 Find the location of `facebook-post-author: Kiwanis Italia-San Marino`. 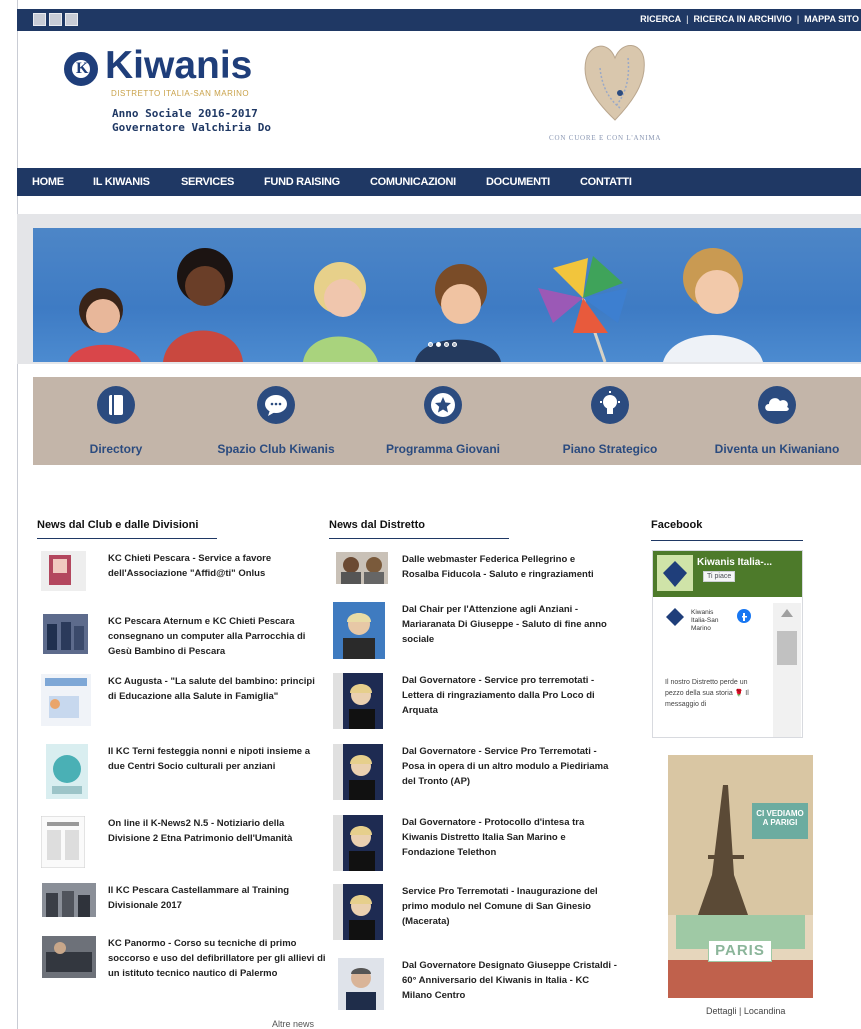

facebook-post-author: Kiwanis Italia-San Marino is located at coordinates (711, 621).